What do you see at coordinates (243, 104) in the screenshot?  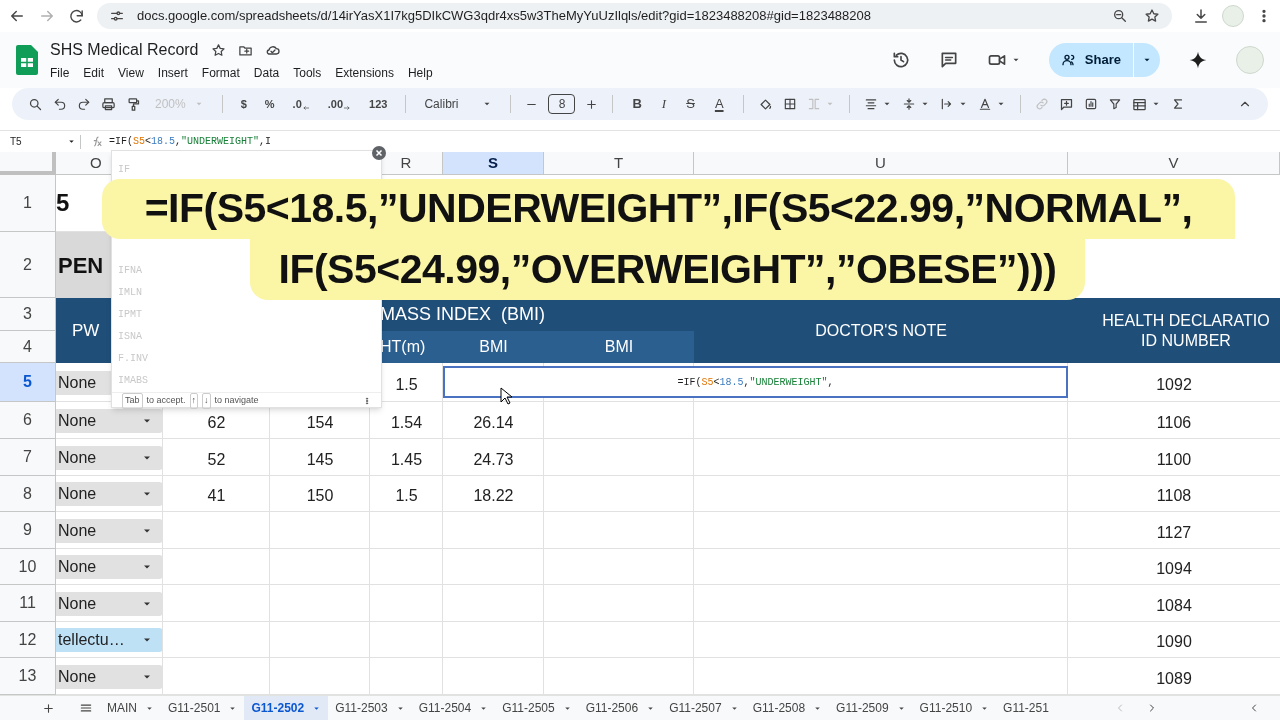 I see `number-format-button: $` at bounding box center [243, 104].